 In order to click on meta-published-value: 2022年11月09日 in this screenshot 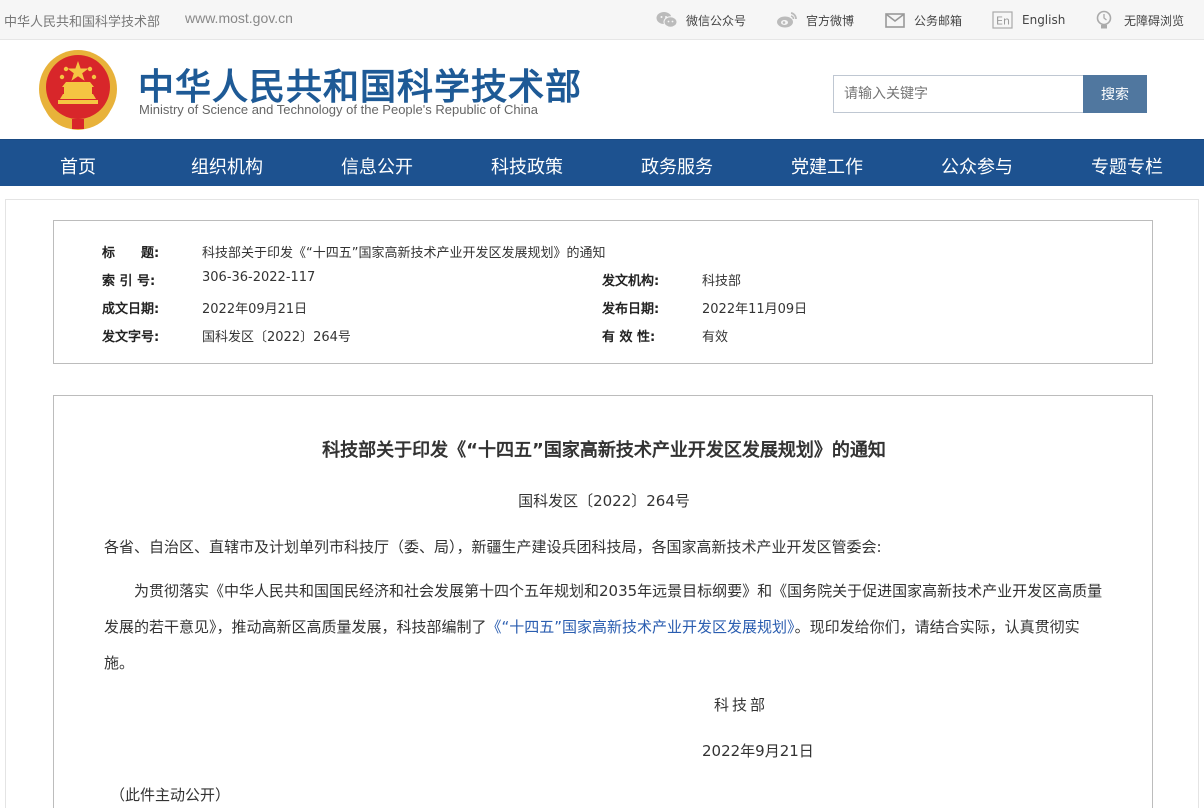, I will do `click(755, 309)`.